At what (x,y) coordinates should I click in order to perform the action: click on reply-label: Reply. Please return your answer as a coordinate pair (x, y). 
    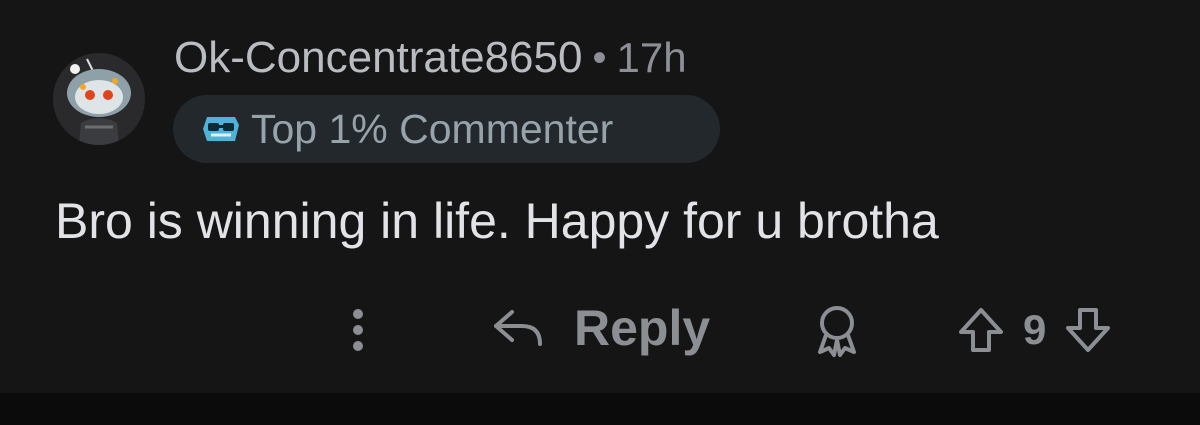
    Looking at the image, I should click on (642, 328).